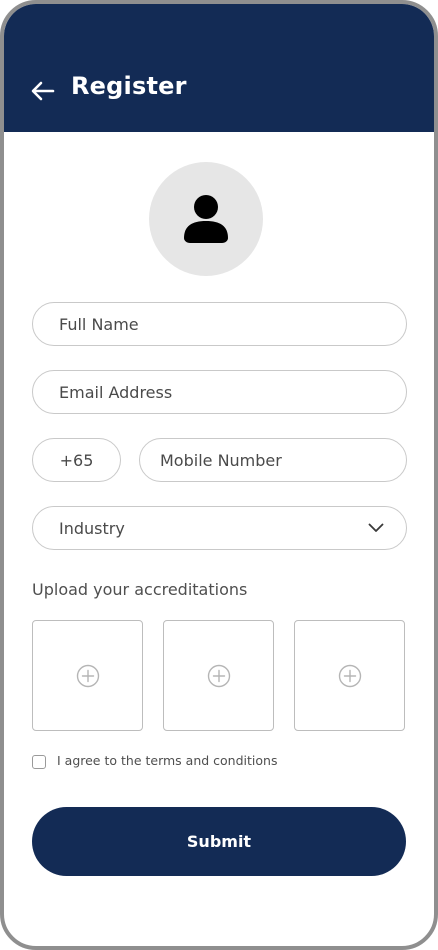 Image resolution: width=438 pixels, height=950 pixels. I want to click on back-button, so click(43, 91).